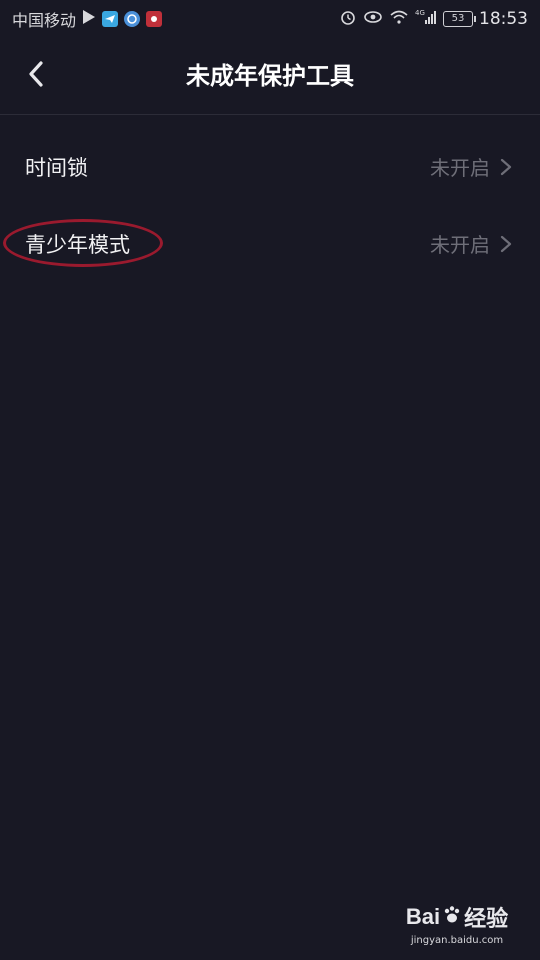 This screenshot has height=960, width=540. What do you see at coordinates (457, 940) in the screenshot?
I see `watermark-url: jingyan.baidu.com` at bounding box center [457, 940].